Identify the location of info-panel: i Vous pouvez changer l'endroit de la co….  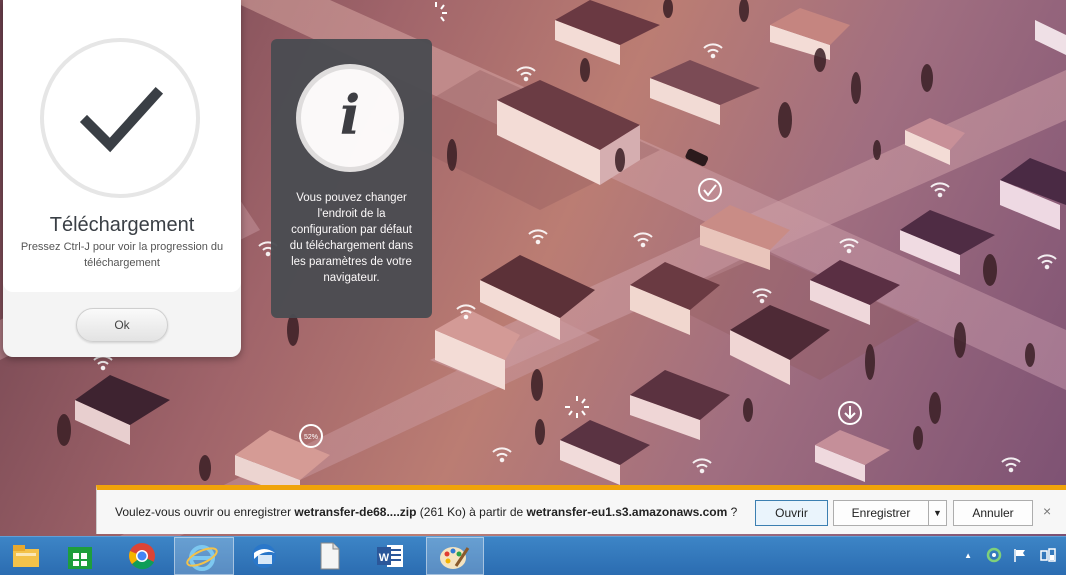
(351, 178).